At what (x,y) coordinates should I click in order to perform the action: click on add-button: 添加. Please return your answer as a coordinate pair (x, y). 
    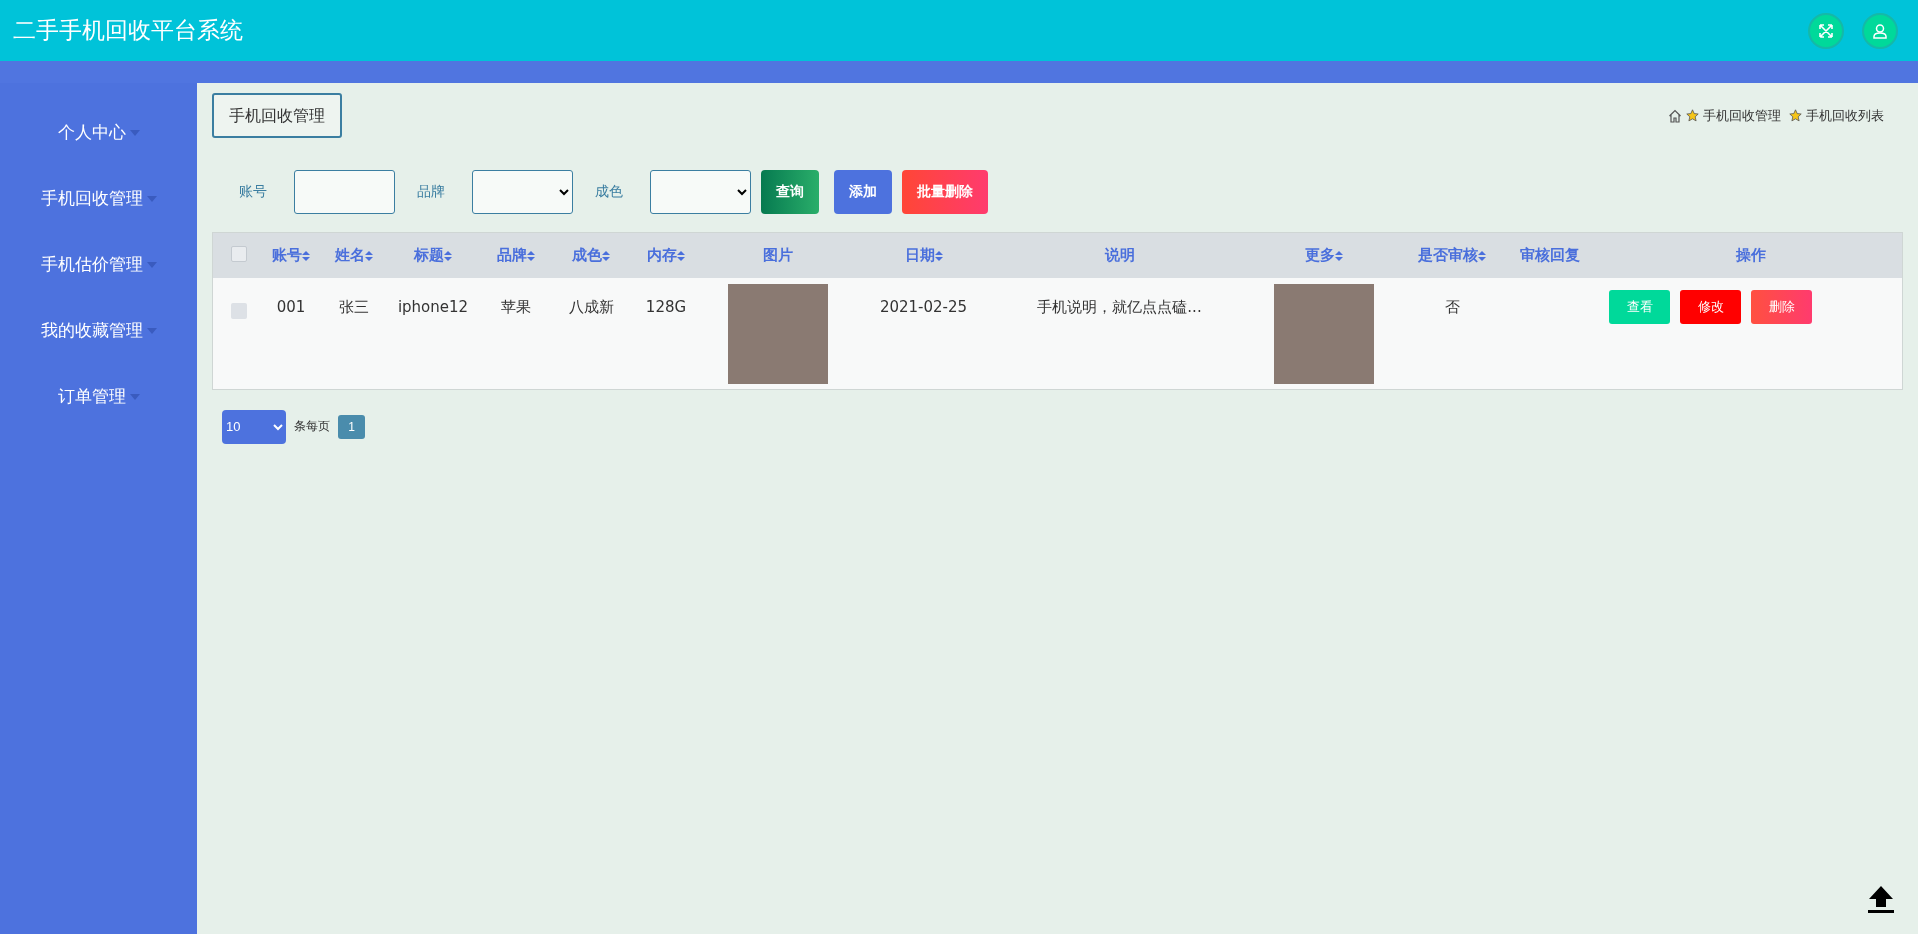
    Looking at the image, I should click on (863, 192).